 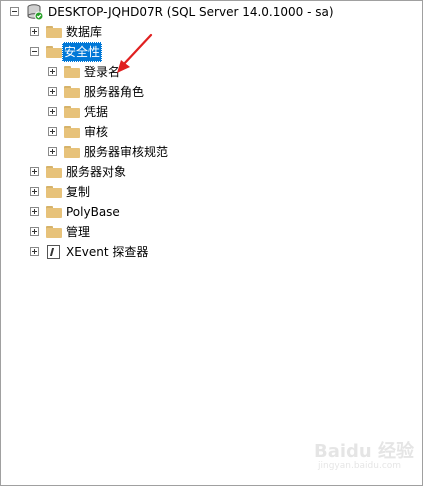 What do you see at coordinates (78, 232) in the screenshot?
I see `management-label: 管理` at bounding box center [78, 232].